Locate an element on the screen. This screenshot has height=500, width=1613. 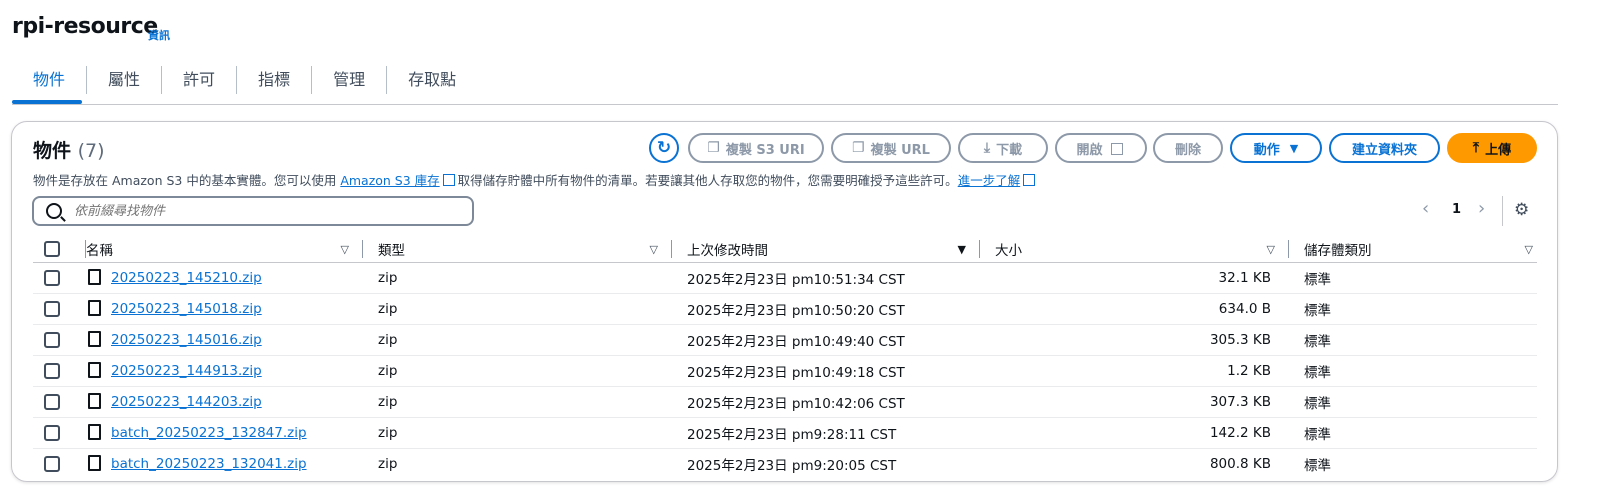
gear-icon: ⚙ is located at coordinates (1521, 210).